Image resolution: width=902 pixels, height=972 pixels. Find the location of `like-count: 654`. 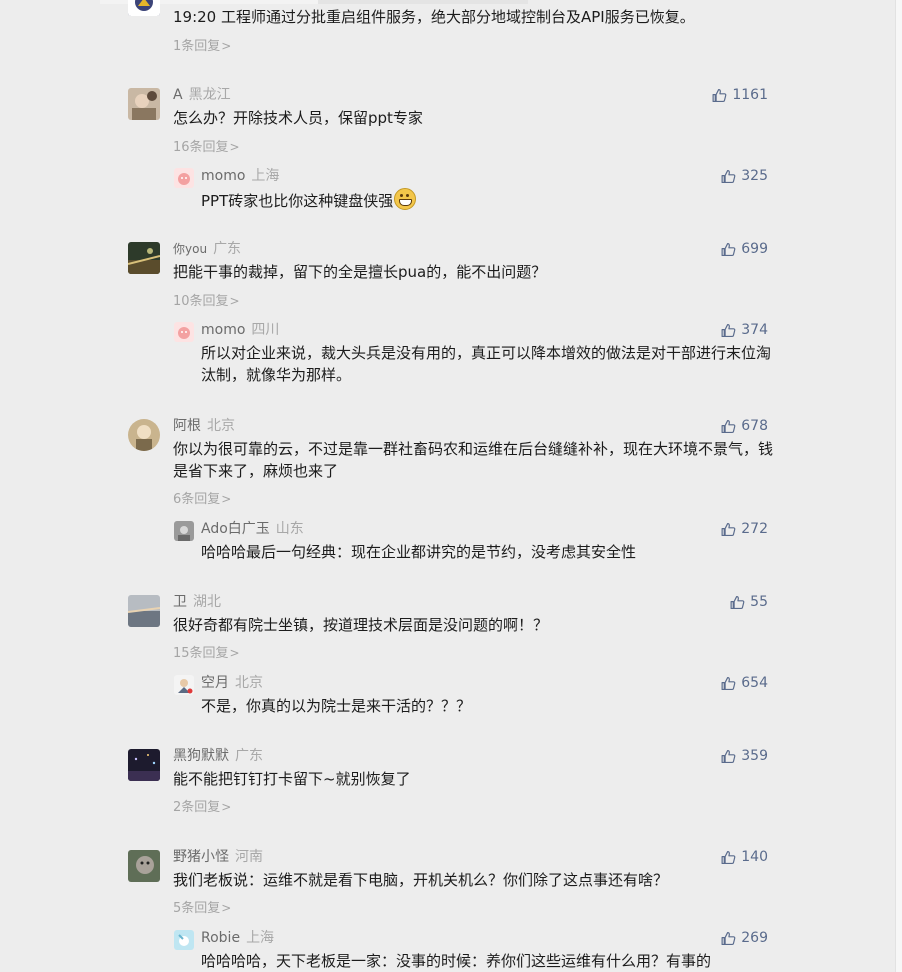

like-count: 654 is located at coordinates (754, 683).